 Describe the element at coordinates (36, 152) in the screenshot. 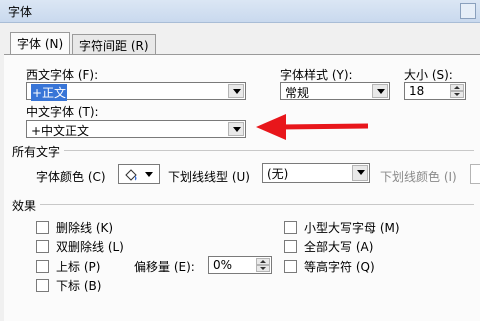

I see `all-text-section-label: 所有文字` at that location.